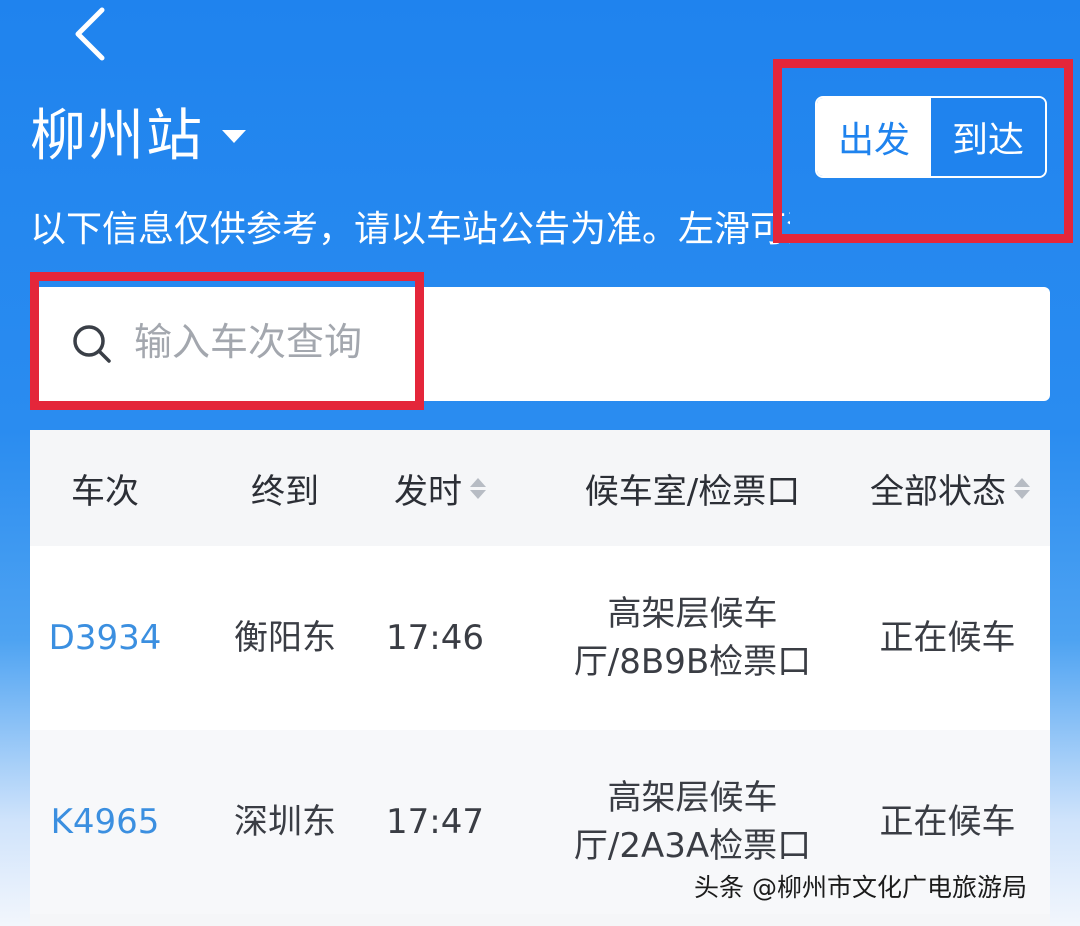  Describe the element at coordinates (860, 887) in the screenshot. I see `watermark-text: 头条 @柳州市文化广电旅游局` at that location.